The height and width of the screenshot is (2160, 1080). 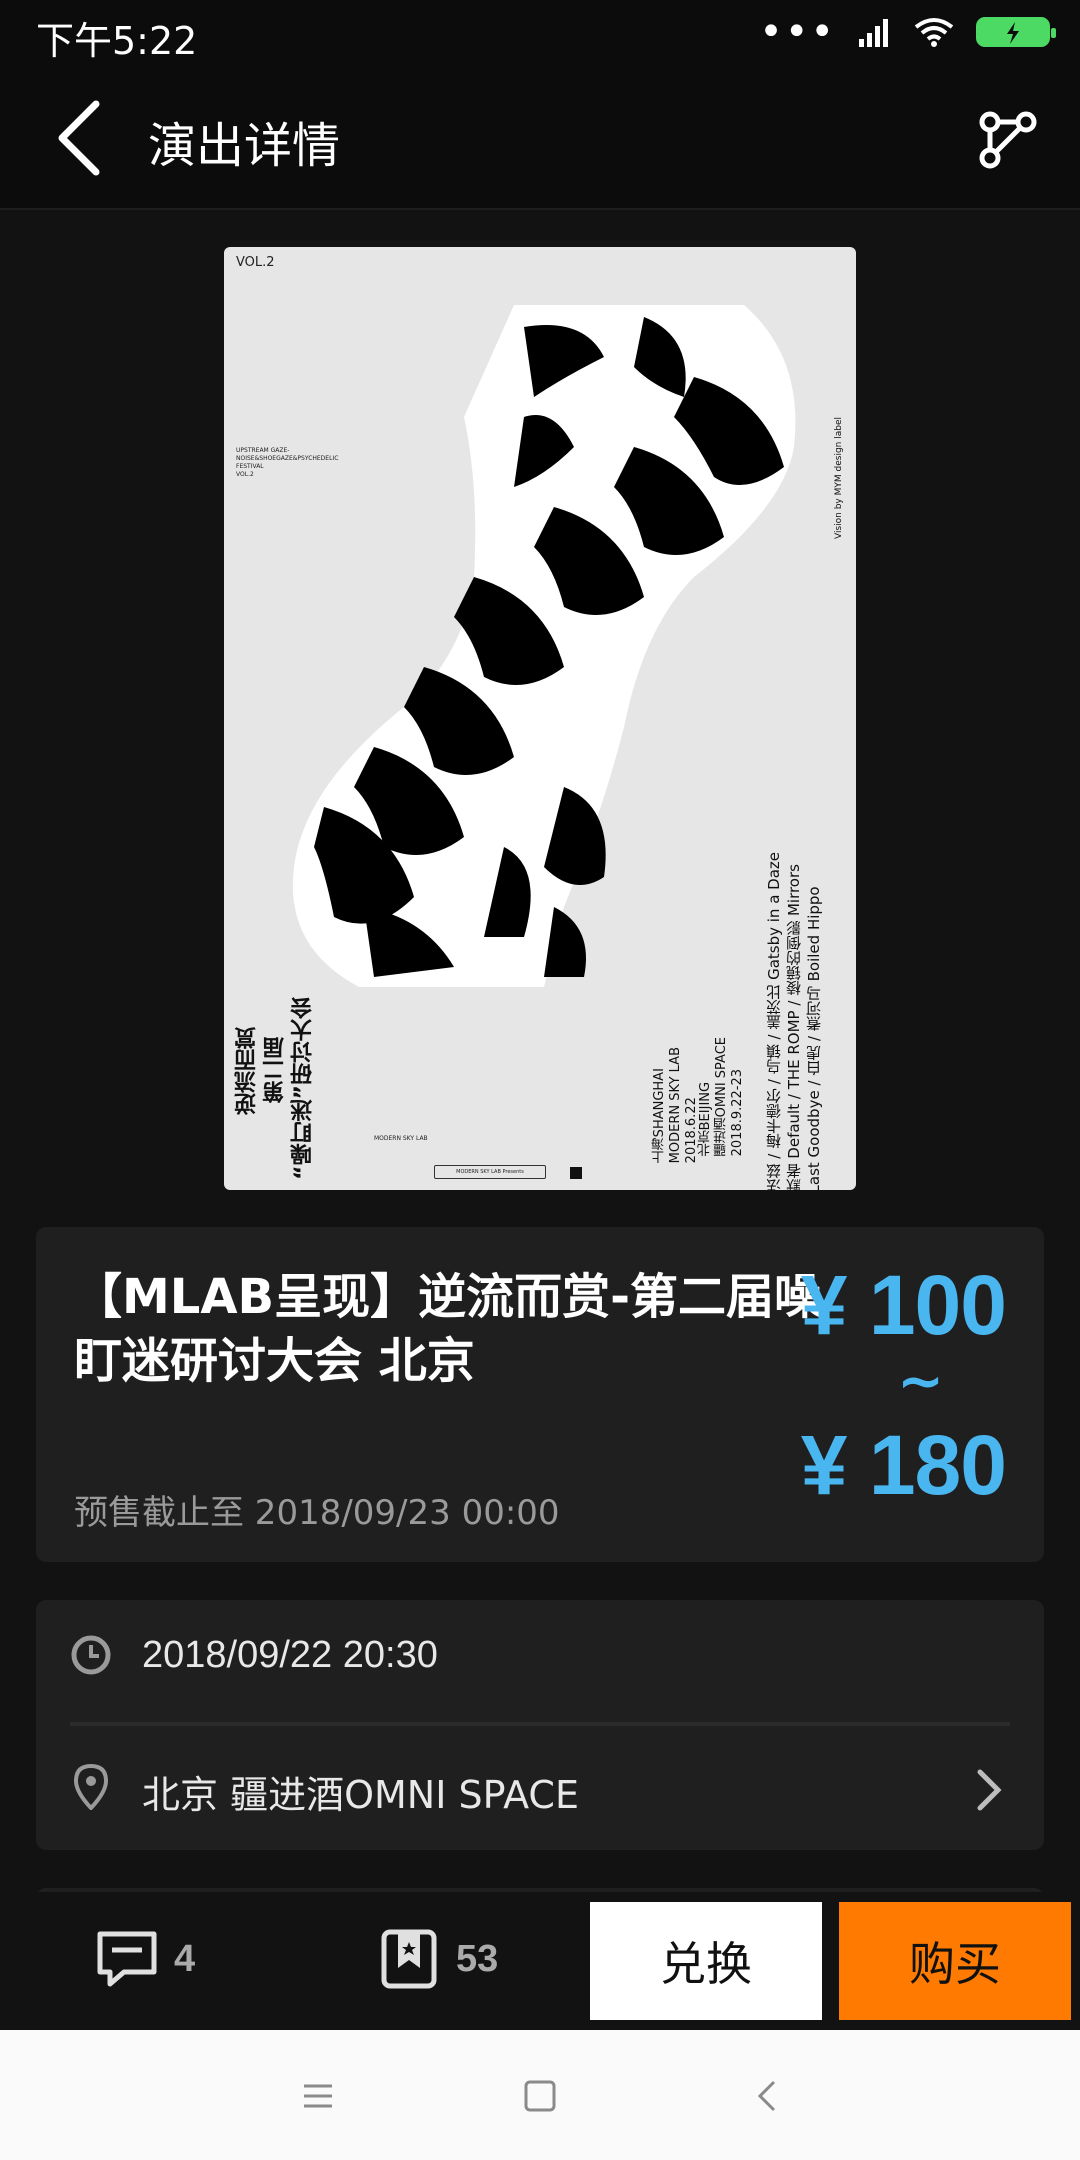 I want to click on favorite-count: 53, so click(x=477, y=1958).